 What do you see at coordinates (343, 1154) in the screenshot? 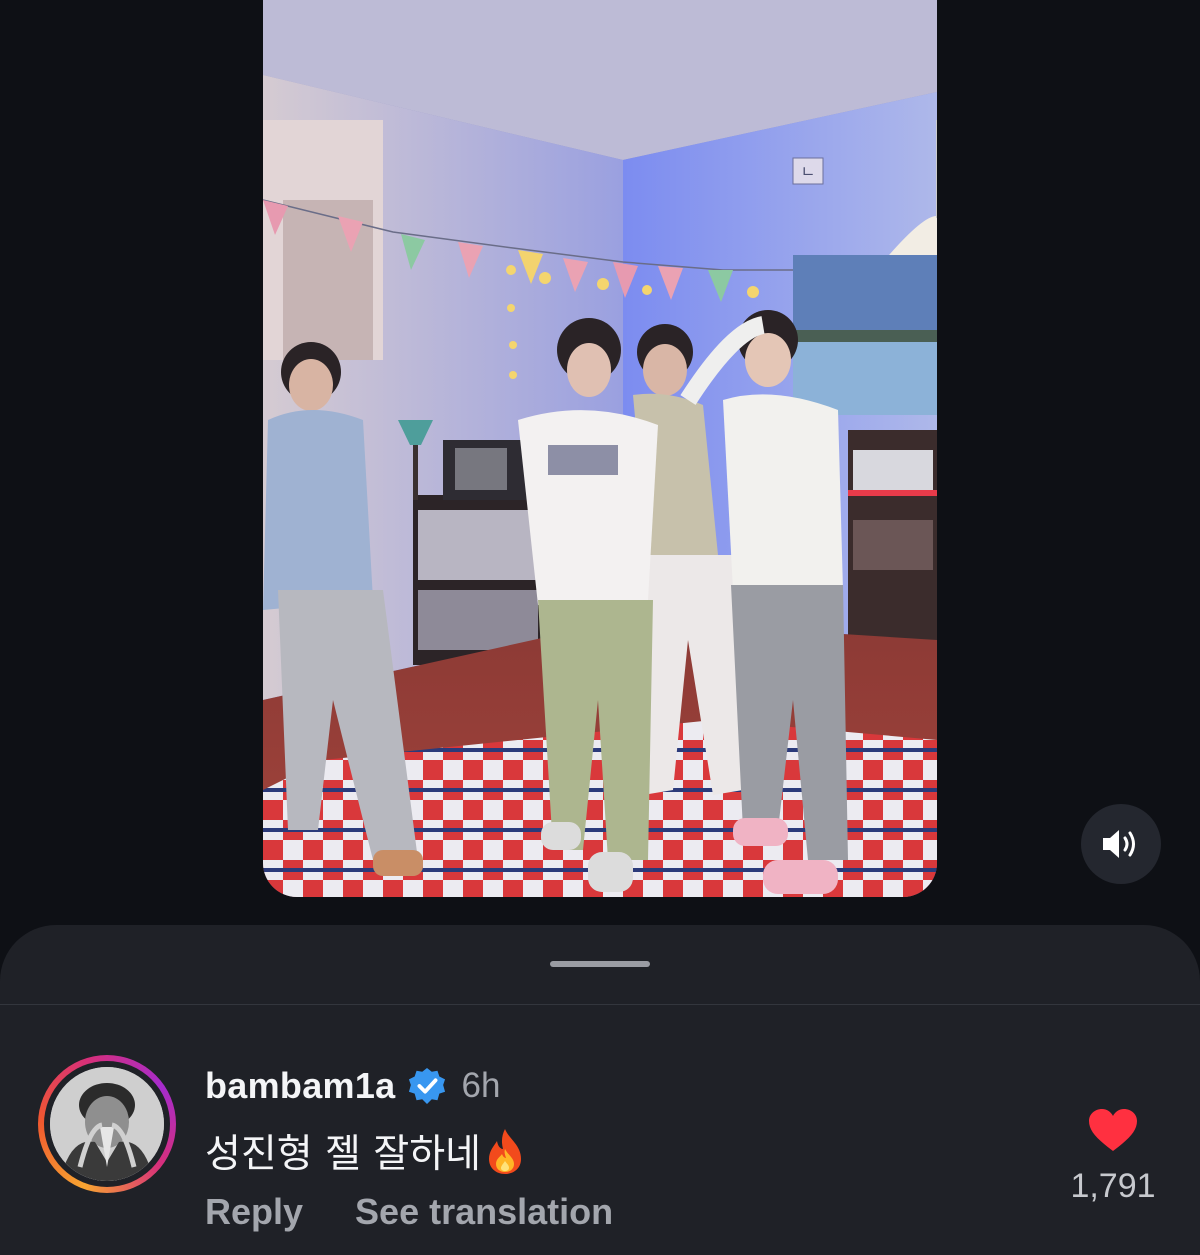
I see `comment-text: 성진형 젤 잘하네` at bounding box center [343, 1154].